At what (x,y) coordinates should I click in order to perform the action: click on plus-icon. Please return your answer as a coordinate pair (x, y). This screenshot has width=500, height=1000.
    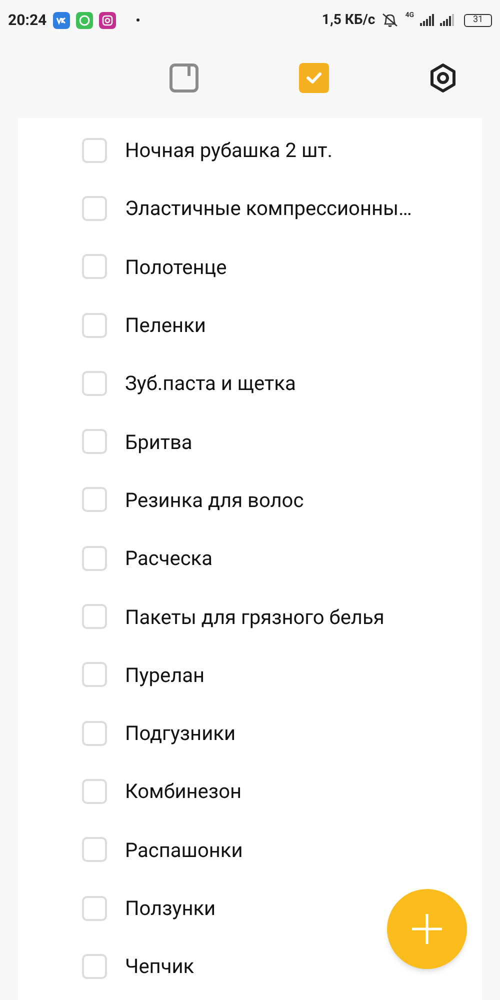
    Looking at the image, I should click on (427, 929).